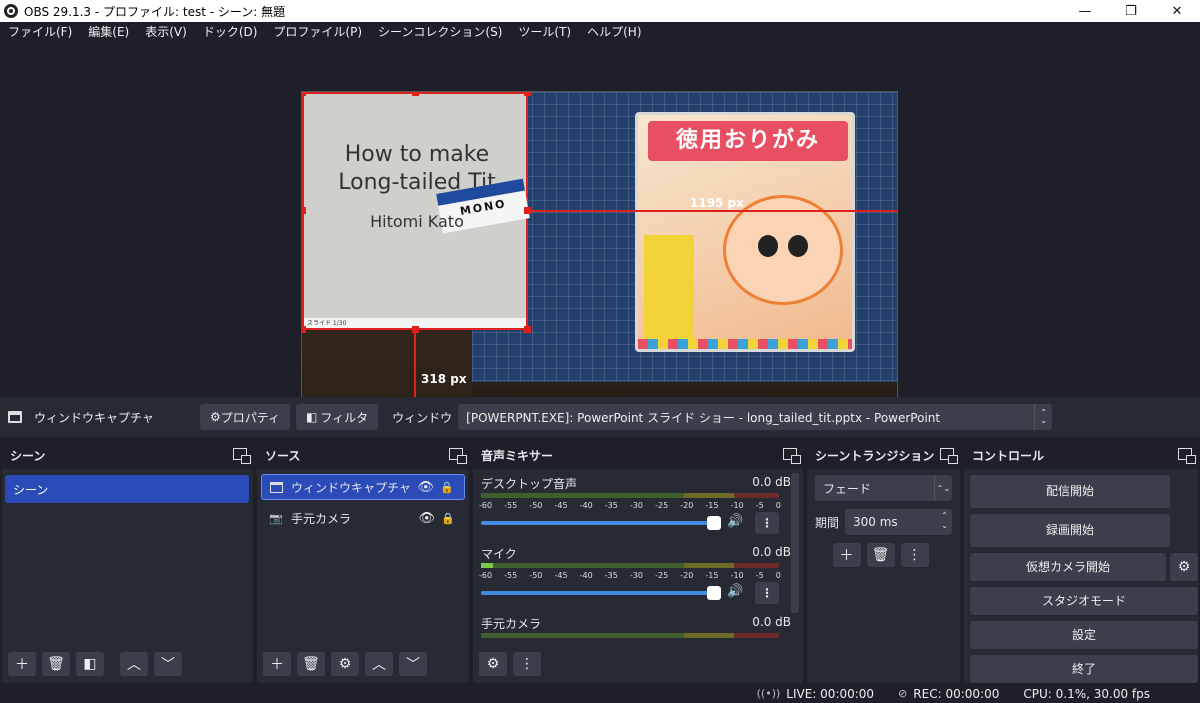 The image size is (1200, 703). I want to click on trash-icon: 🗑, so click(56, 664).